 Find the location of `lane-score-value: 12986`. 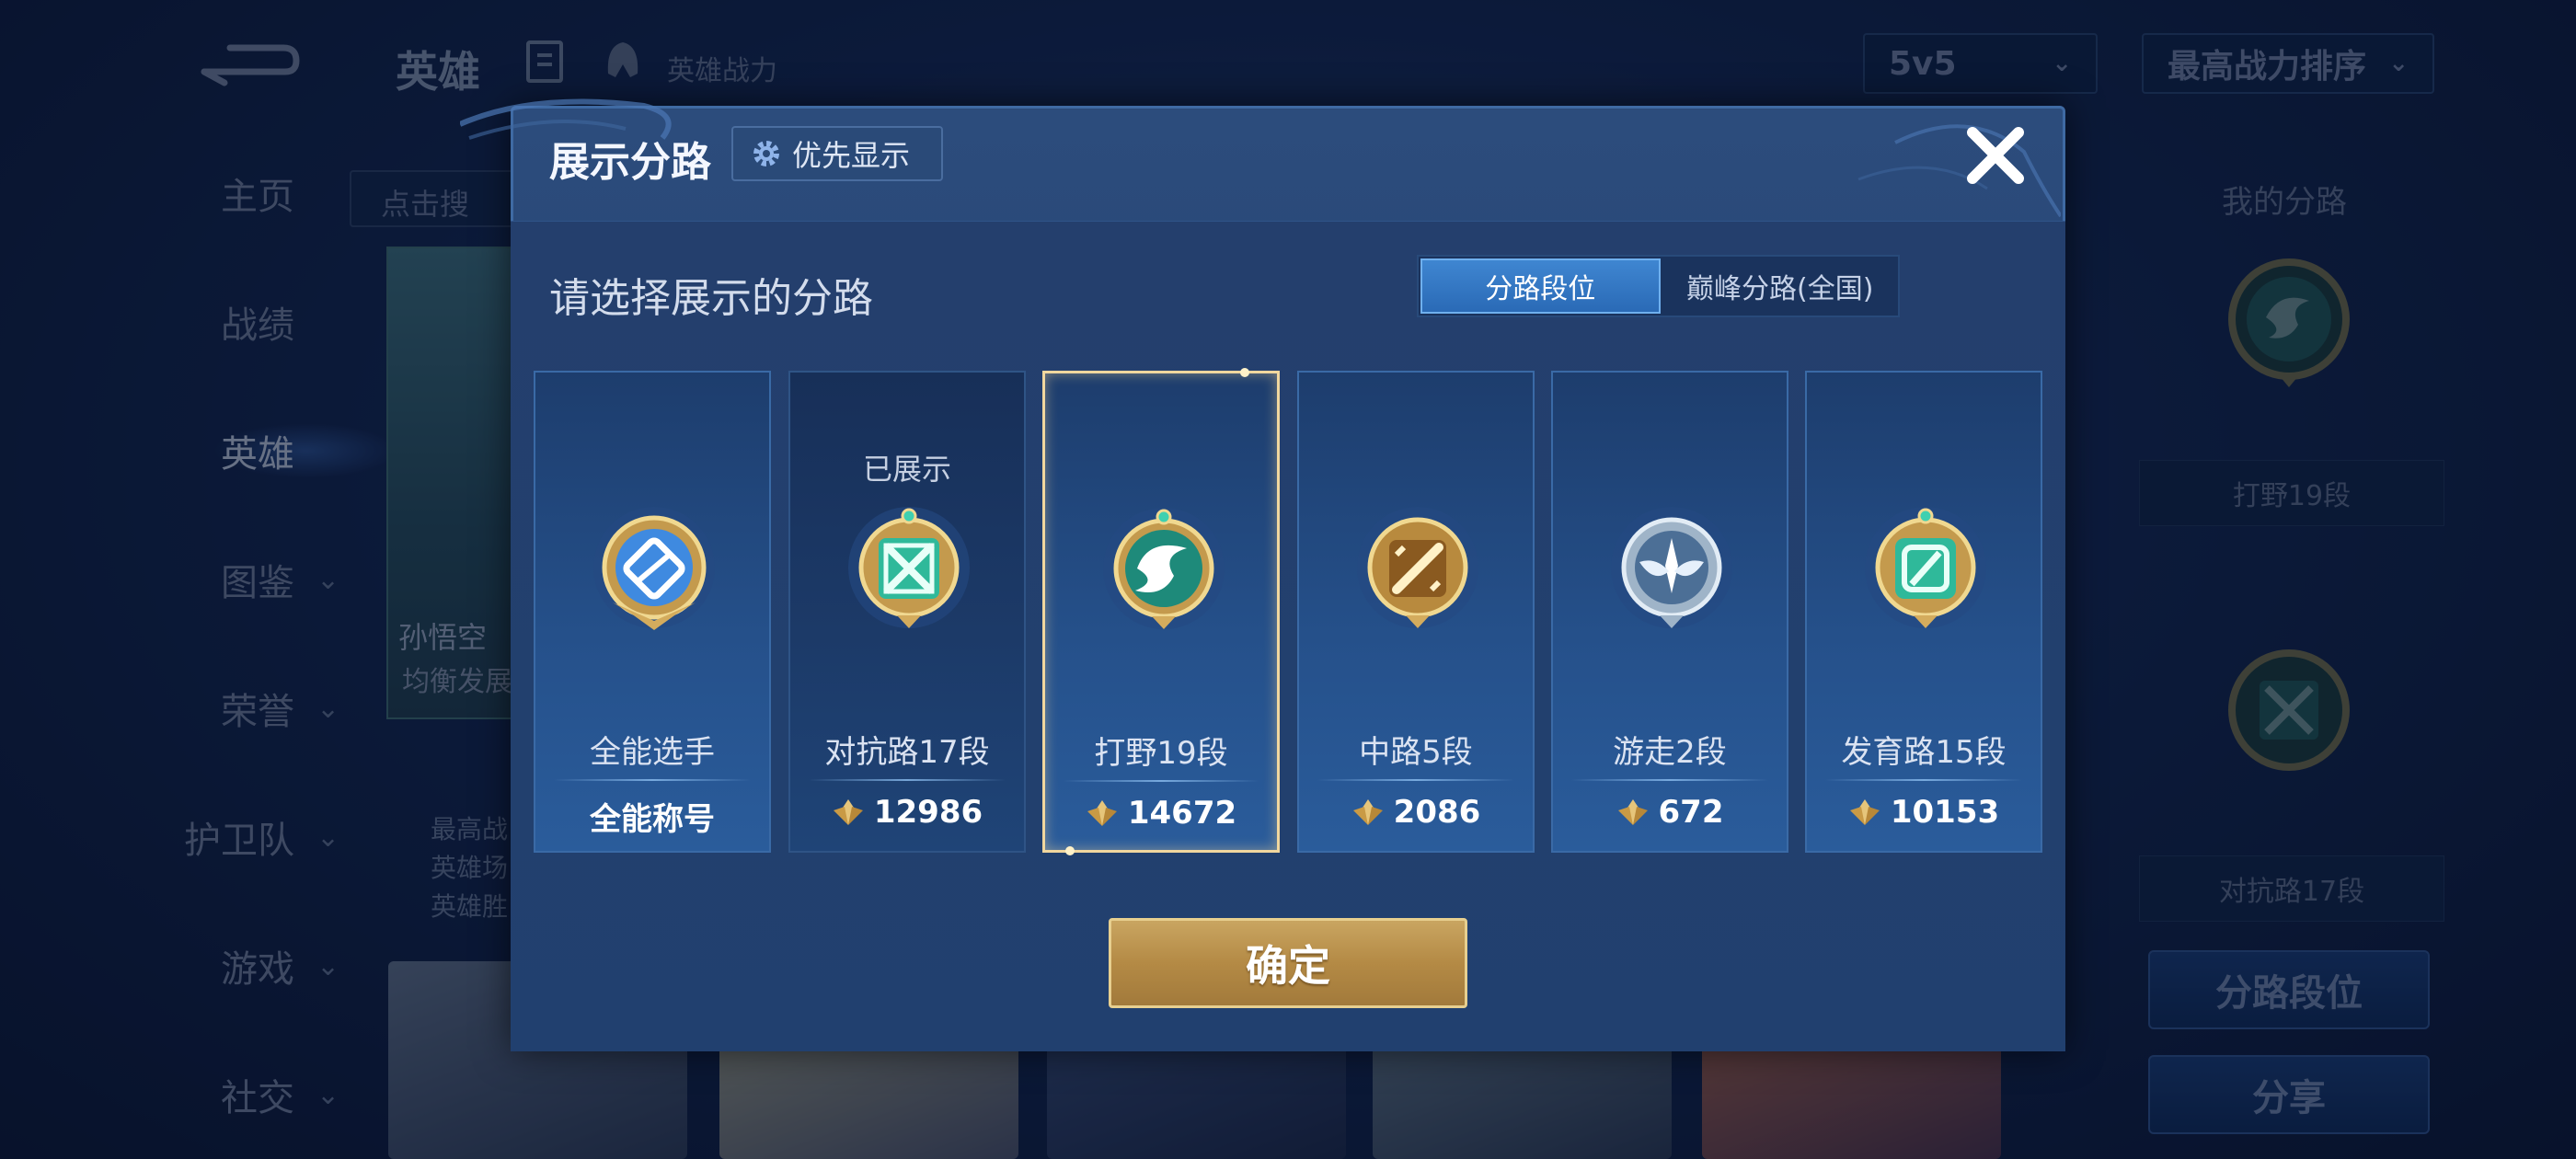

lane-score-value: 12986 is located at coordinates (928, 812).